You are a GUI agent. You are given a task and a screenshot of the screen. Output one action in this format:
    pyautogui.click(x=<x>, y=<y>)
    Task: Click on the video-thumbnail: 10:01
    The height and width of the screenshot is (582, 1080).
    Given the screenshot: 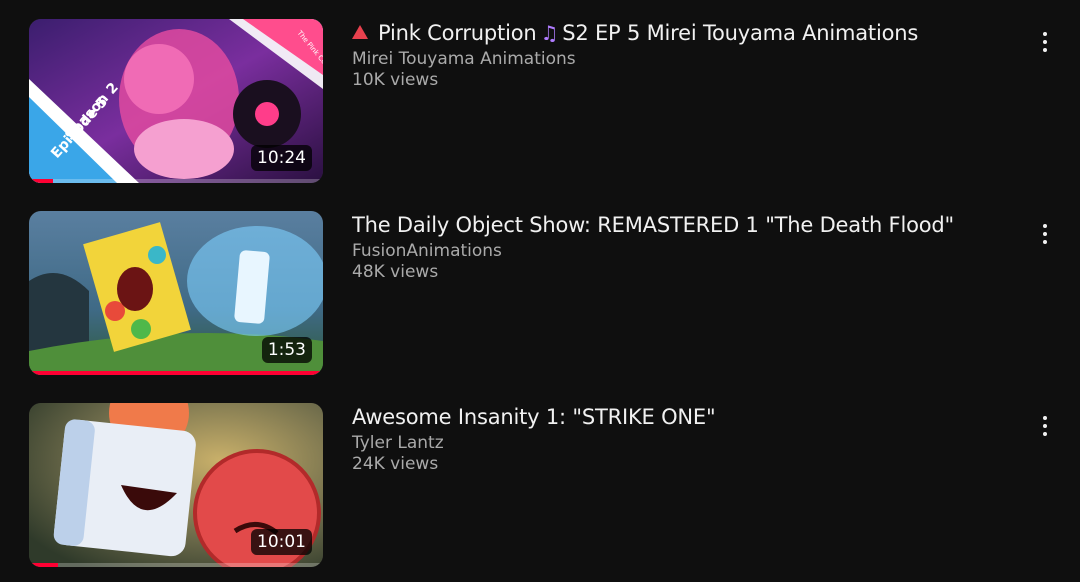 What is the action you would take?
    pyautogui.click(x=176, y=485)
    